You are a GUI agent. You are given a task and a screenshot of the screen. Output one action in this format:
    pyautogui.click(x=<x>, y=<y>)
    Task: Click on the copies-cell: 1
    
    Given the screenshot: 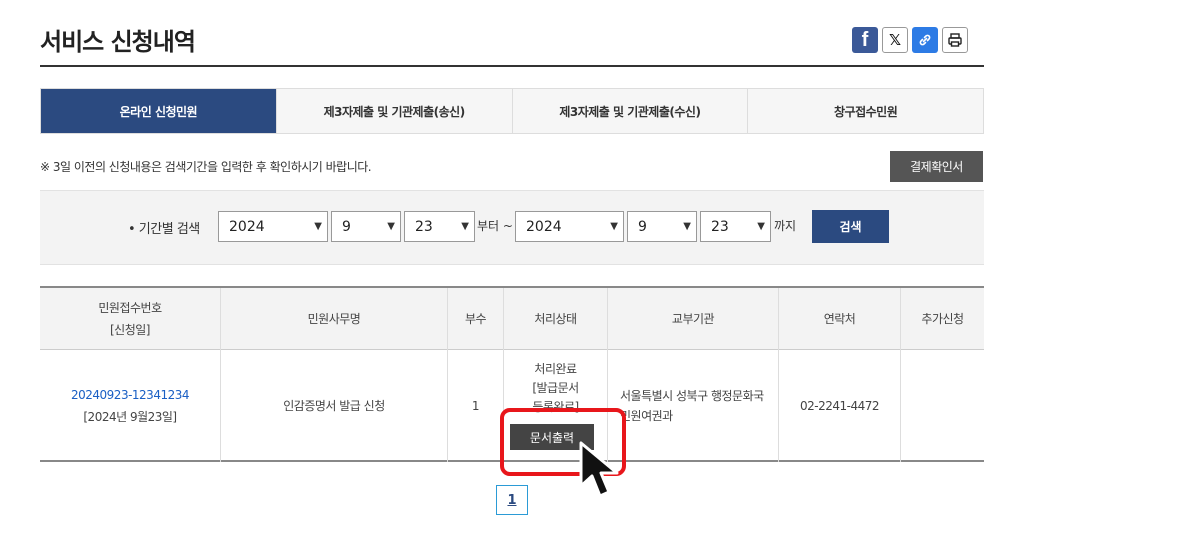 What is the action you would take?
    pyautogui.click(x=475, y=406)
    